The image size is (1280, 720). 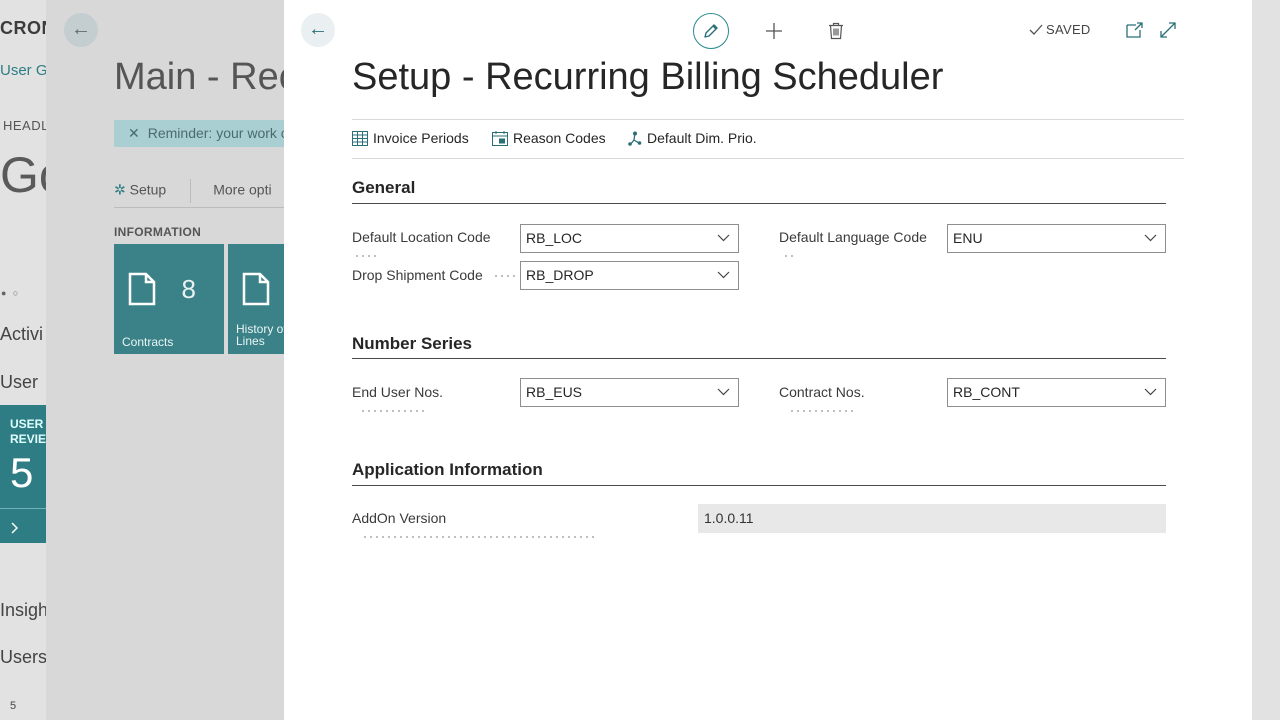 What do you see at coordinates (1135, 30) in the screenshot?
I see `open-new-window-icon` at bounding box center [1135, 30].